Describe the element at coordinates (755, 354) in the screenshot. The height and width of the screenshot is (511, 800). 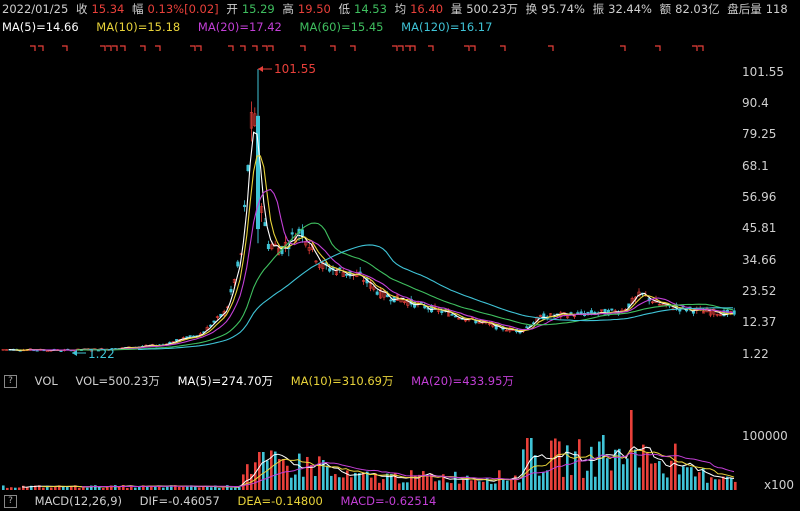
I see `price-axis-label: 1.22` at that location.